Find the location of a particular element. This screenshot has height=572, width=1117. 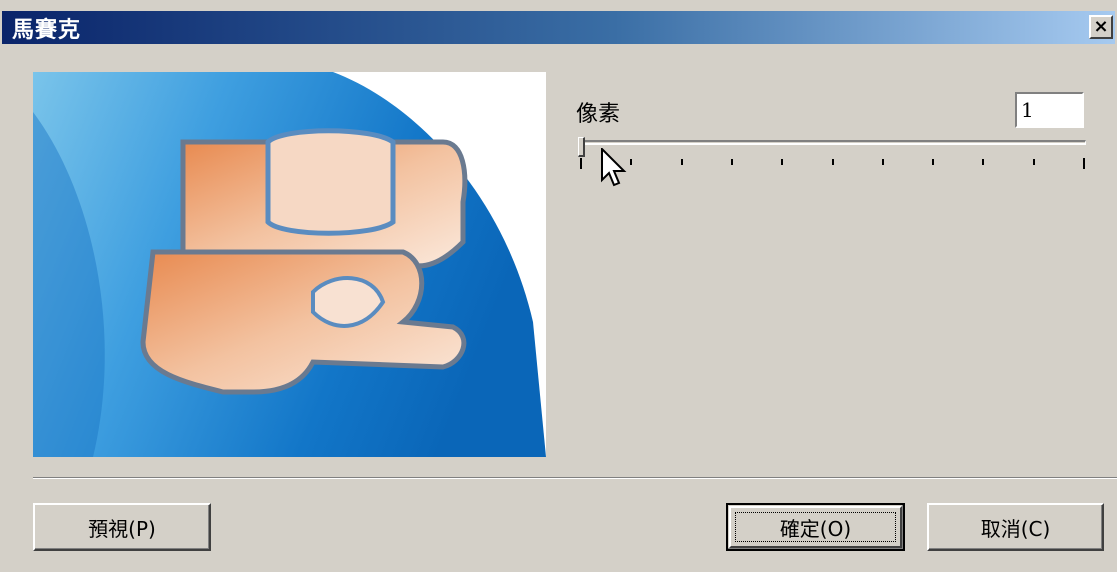

cancel-button-label: 取消(C) is located at coordinates (1015, 528).